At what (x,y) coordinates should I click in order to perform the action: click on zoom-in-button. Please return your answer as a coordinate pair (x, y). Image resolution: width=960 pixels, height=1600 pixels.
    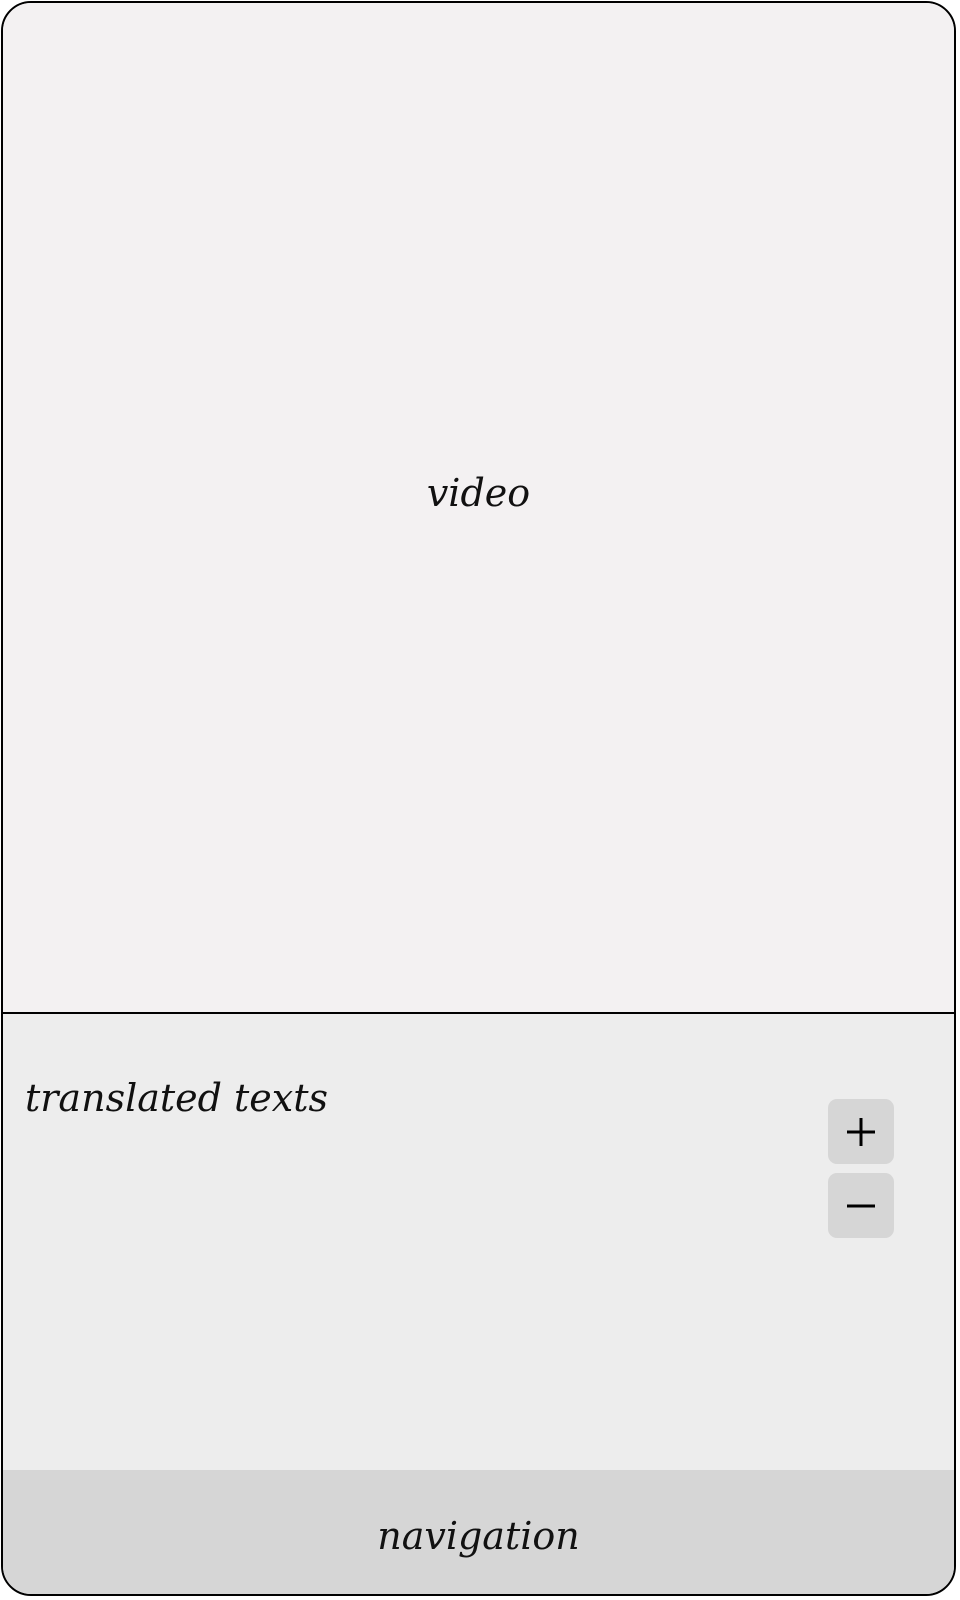
    Looking at the image, I should click on (861, 1131).